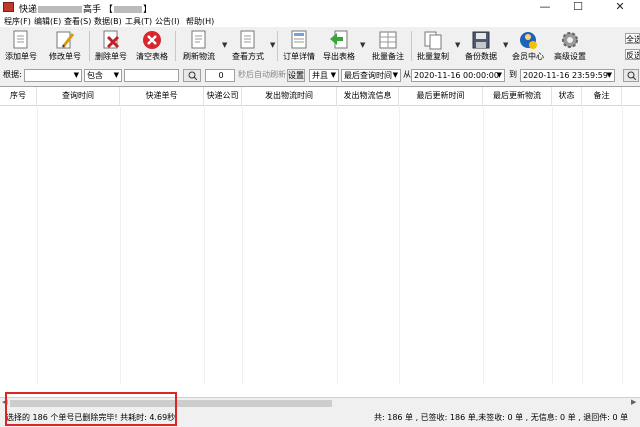  Describe the element at coordinates (272, 45) in the screenshot. I see `view-dropdown-arrow: ▼` at that location.